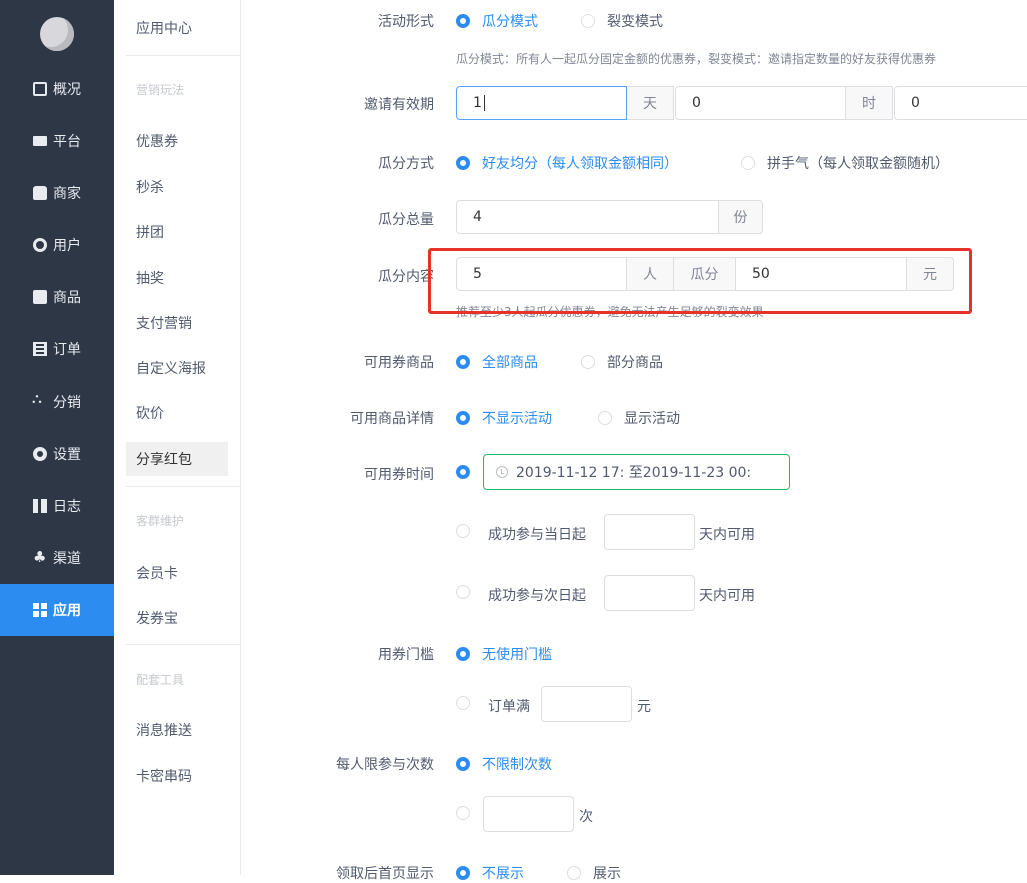 This screenshot has height=883, width=1027. What do you see at coordinates (57, 297) in the screenshot?
I see `nav-item-goods: 商品` at bounding box center [57, 297].